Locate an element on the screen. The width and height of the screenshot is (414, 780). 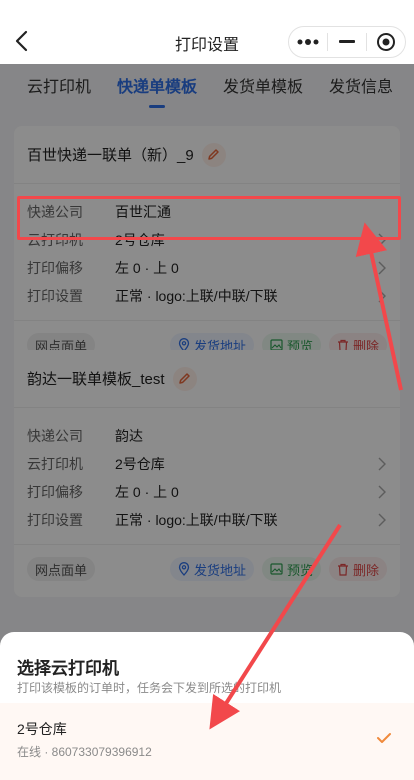
annotation-highlight-box is located at coordinates (209, 218).